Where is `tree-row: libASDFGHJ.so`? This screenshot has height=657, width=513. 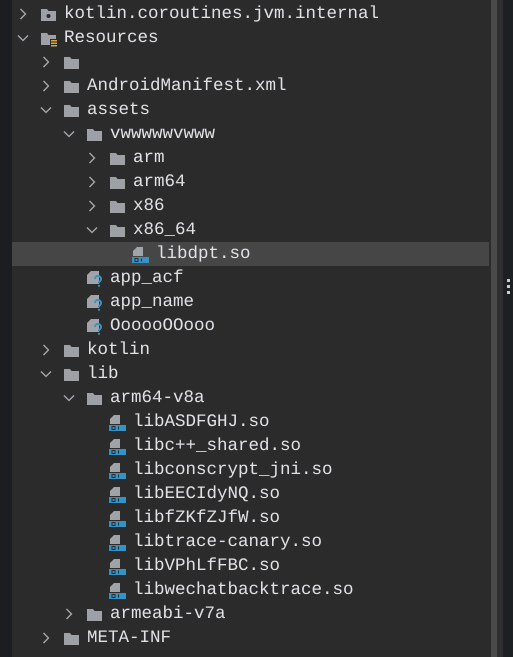
tree-row: libASDFGHJ.so is located at coordinates (250, 422).